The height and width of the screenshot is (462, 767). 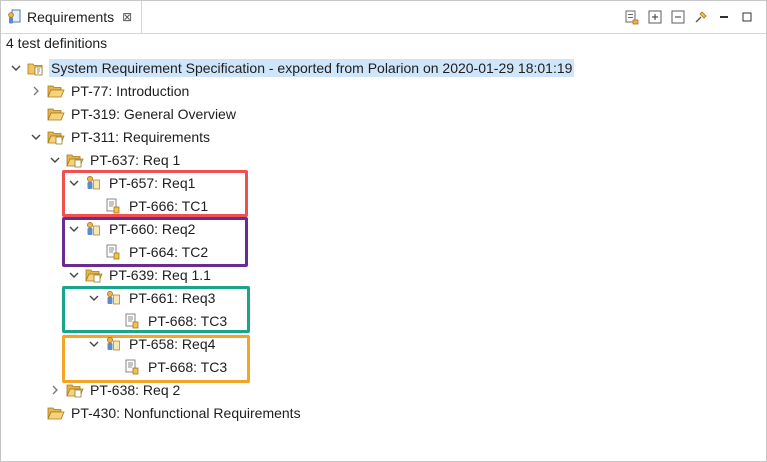 What do you see at coordinates (135, 390) in the screenshot?
I see `tree-node-label: PT-638: Req 2` at bounding box center [135, 390].